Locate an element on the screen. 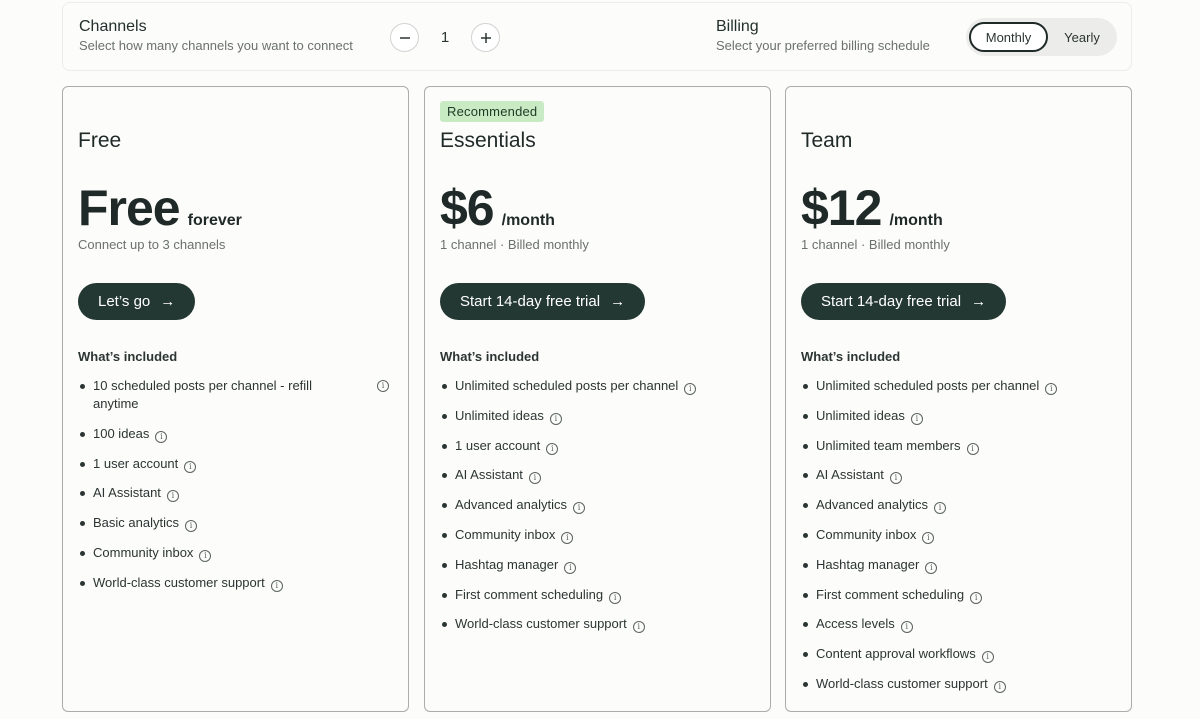 This screenshot has width=1200, height=719. feature-item: 100 ideas i is located at coordinates (237, 434).